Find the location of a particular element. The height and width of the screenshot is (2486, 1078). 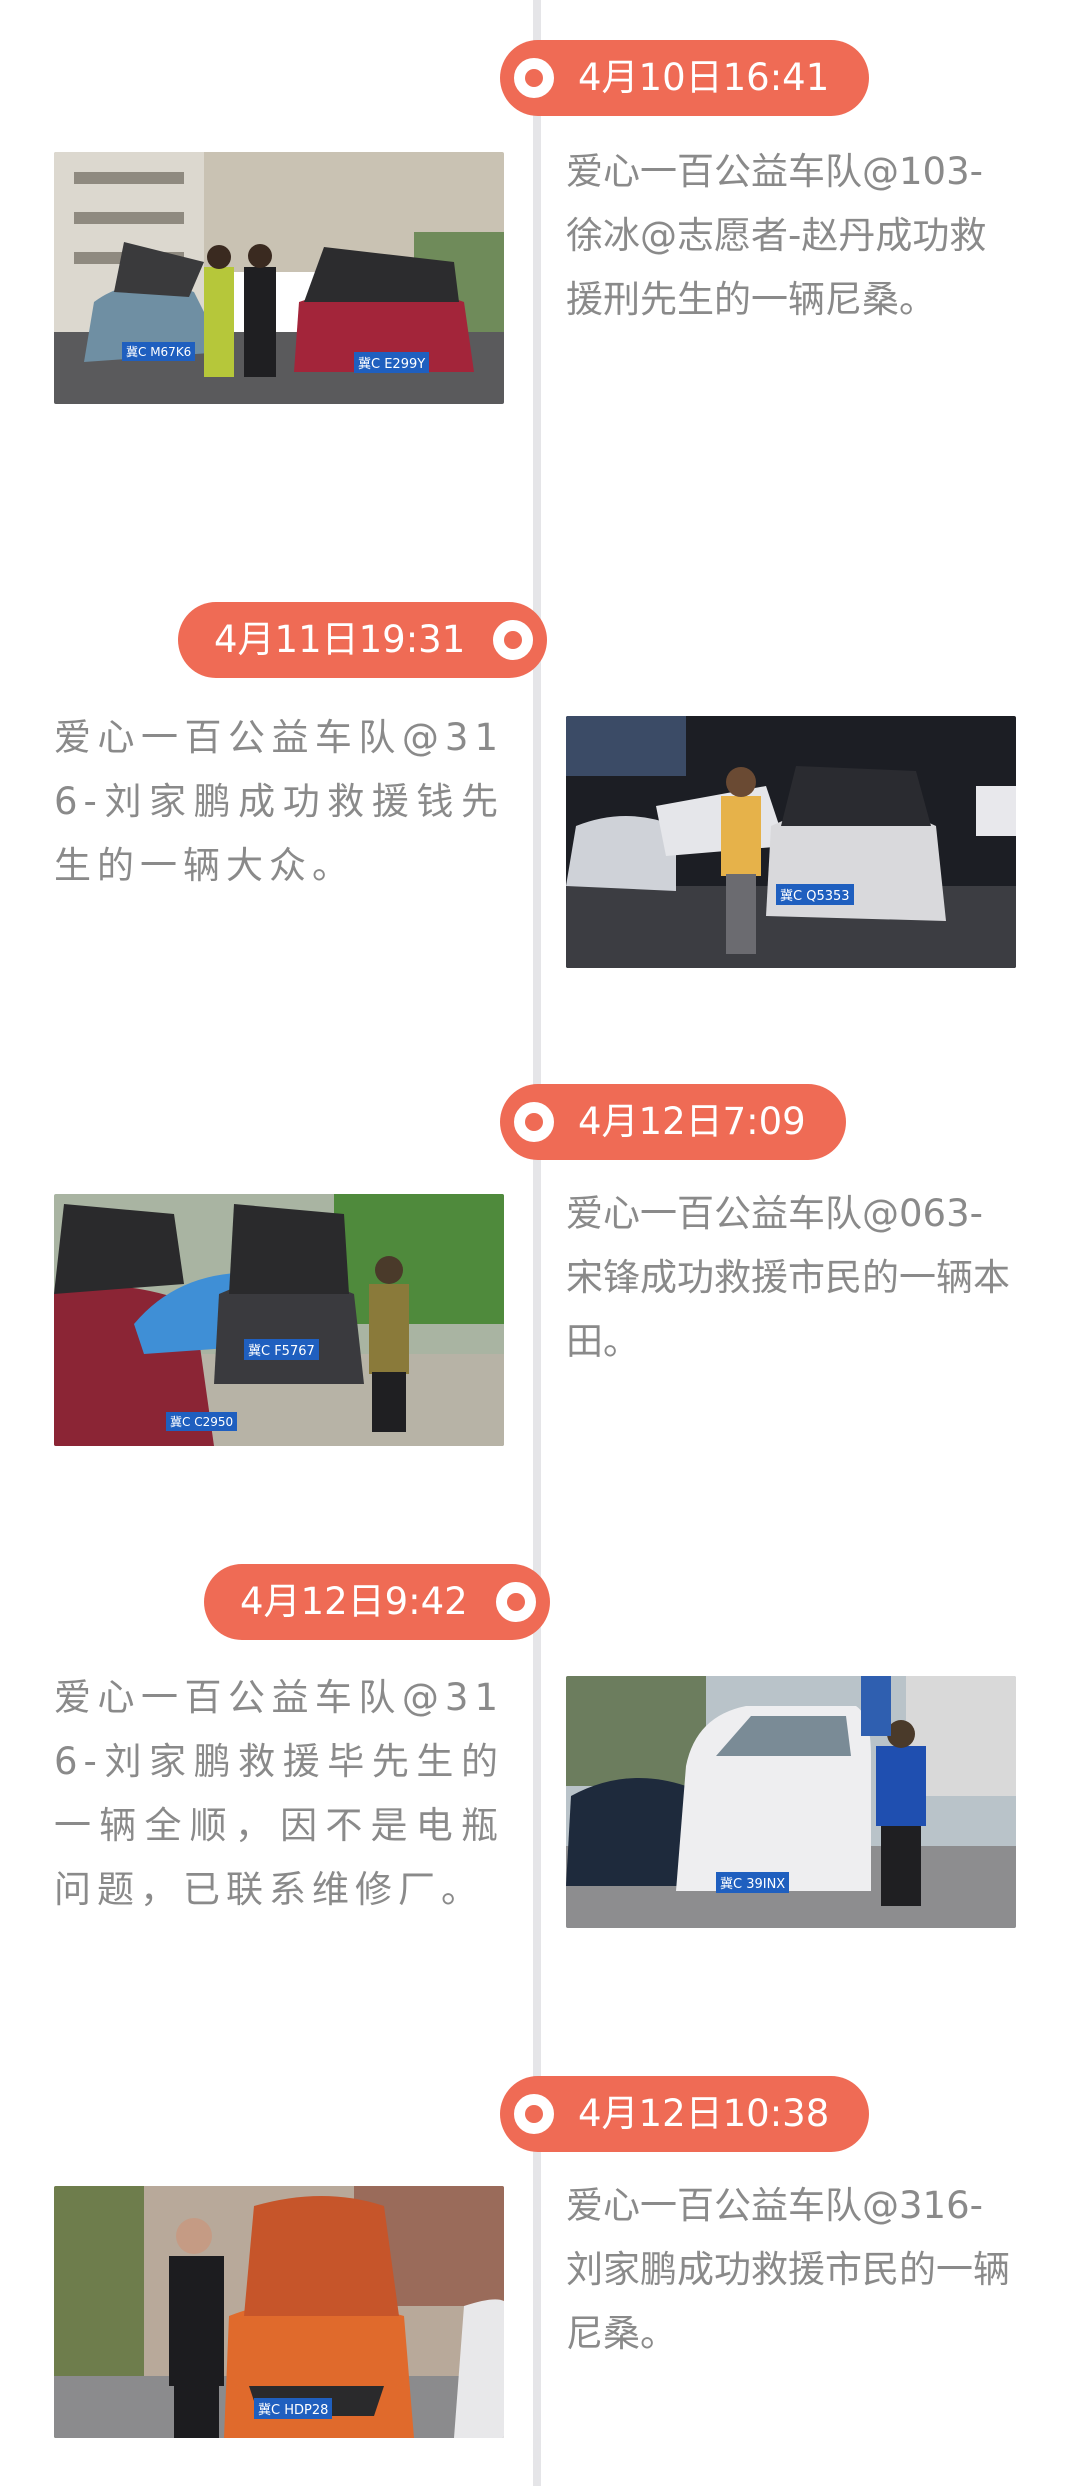

rescue-photo: 冀C HDP28 is located at coordinates (279, 2312).